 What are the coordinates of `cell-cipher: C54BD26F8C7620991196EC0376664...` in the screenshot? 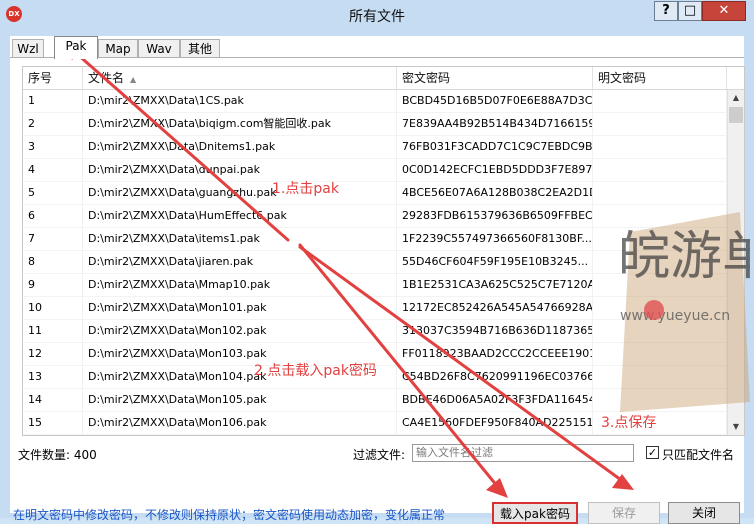 It's located at (495, 377).